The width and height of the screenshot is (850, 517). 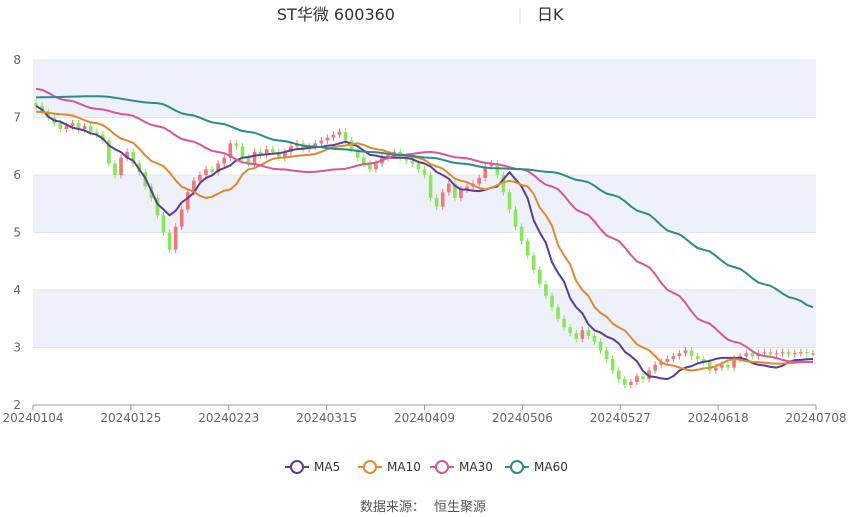 I want to click on y-tick-label: 4, so click(x=17, y=290).